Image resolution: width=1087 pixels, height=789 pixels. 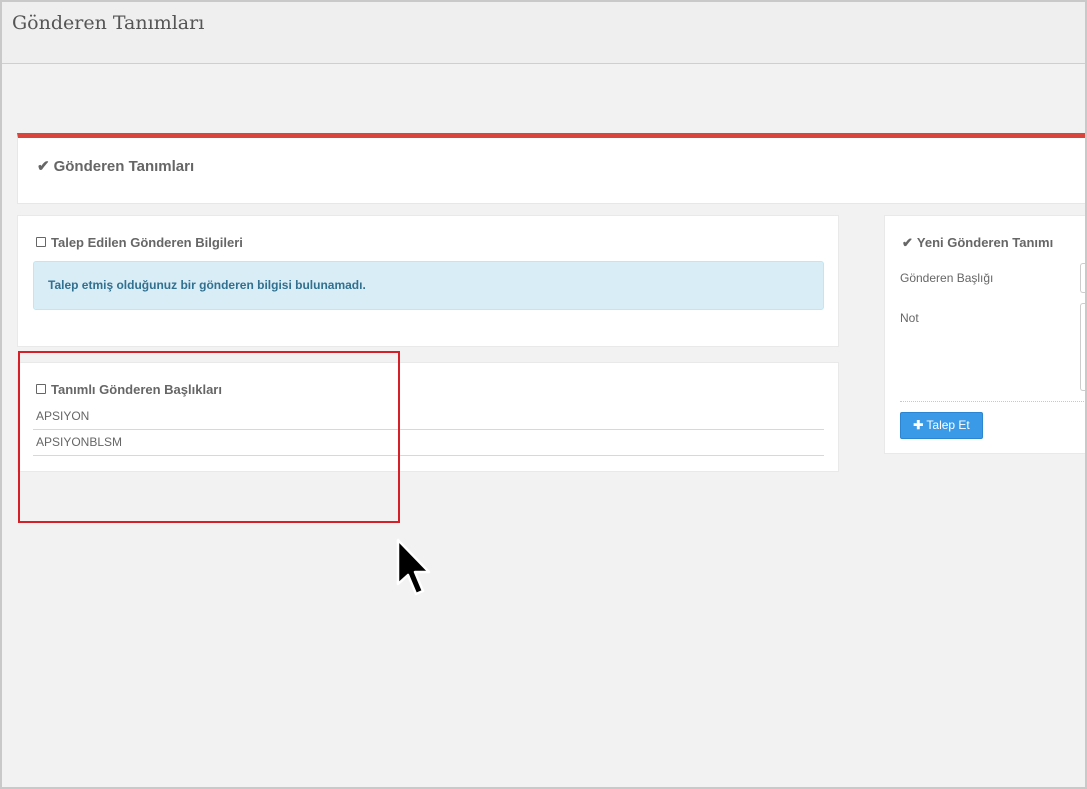 What do you see at coordinates (413, 567) in the screenshot?
I see `mouse-pointer-icon` at bounding box center [413, 567].